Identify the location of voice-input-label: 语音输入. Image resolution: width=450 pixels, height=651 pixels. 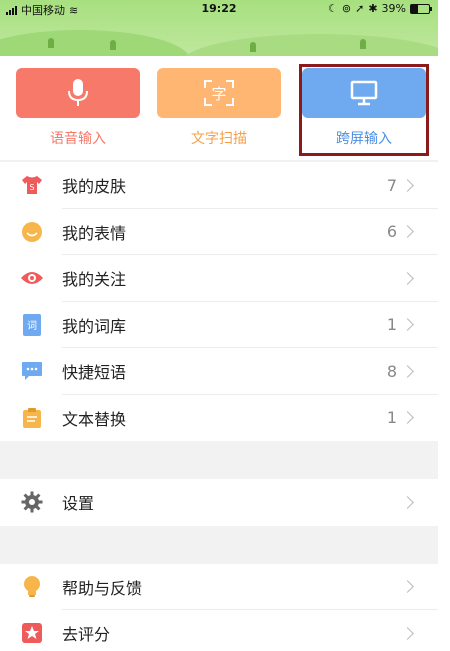
(78, 139).